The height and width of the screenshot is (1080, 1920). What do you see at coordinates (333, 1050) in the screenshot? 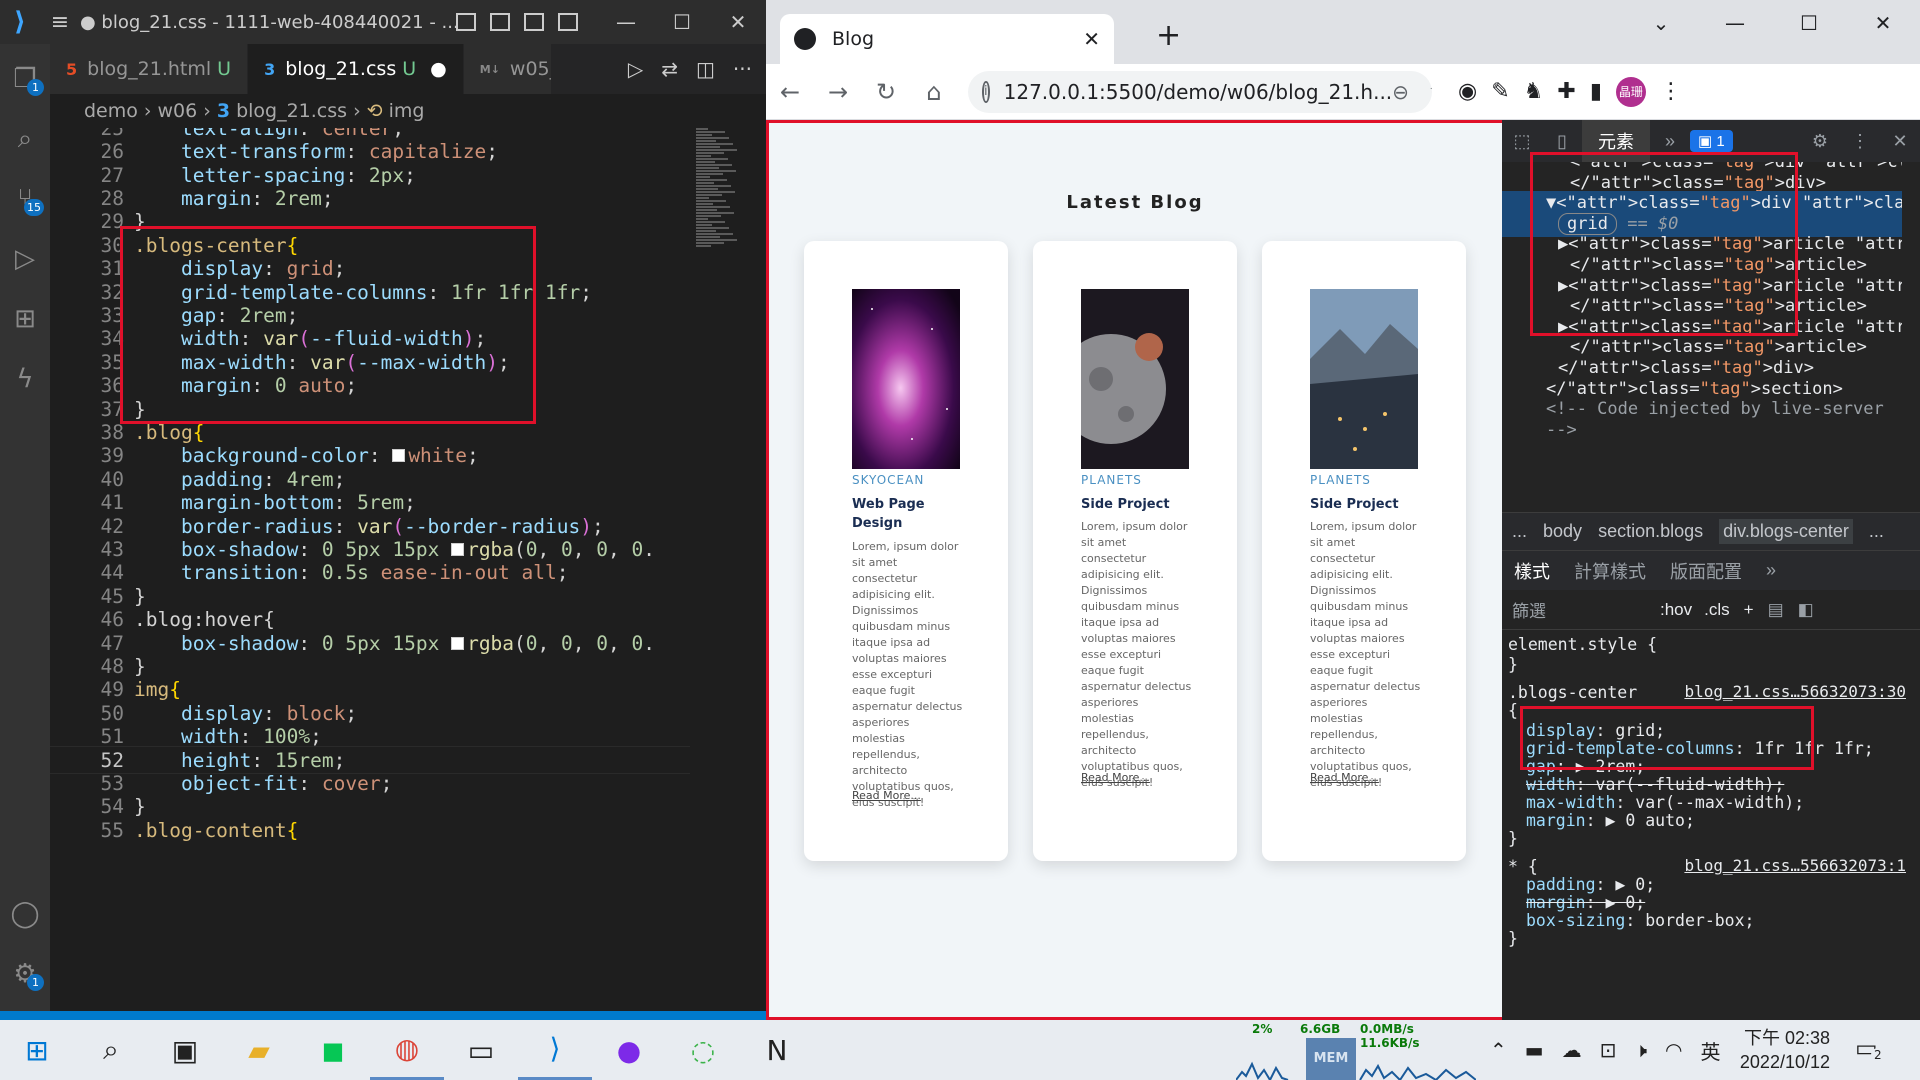
I see `line-app-icon: ◼` at bounding box center [333, 1050].